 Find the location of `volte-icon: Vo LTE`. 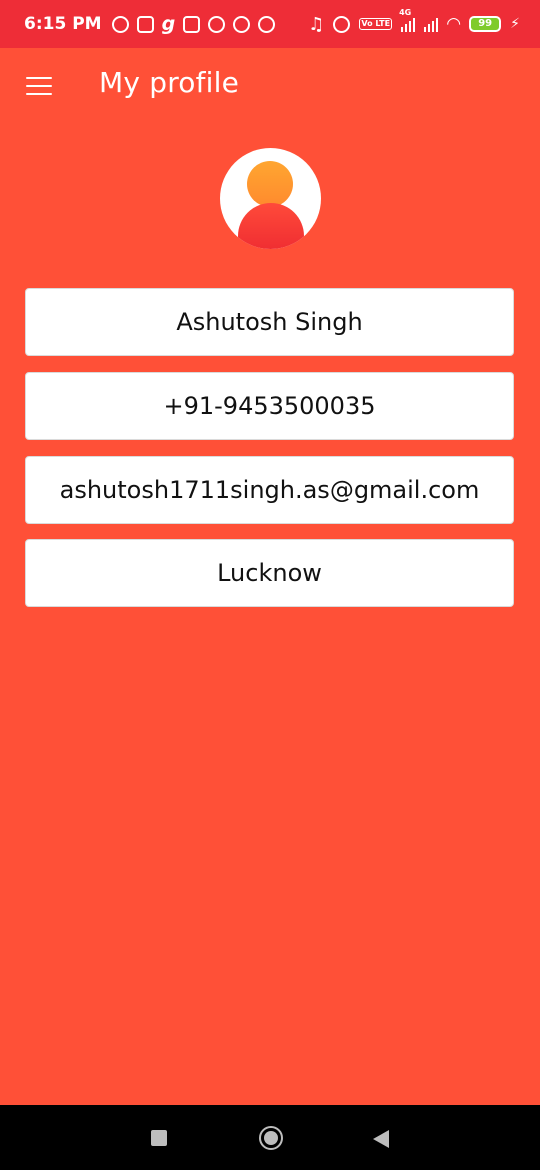

volte-icon: Vo LTE is located at coordinates (376, 24).